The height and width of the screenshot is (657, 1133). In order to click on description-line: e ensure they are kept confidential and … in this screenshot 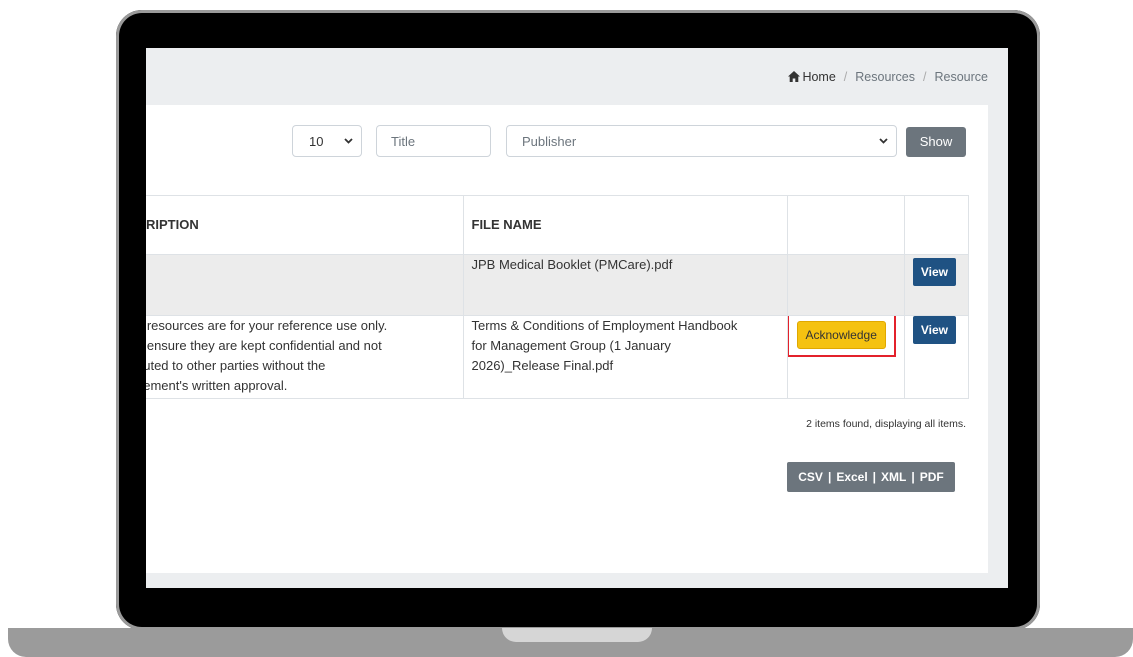, I will do `click(264, 345)`.